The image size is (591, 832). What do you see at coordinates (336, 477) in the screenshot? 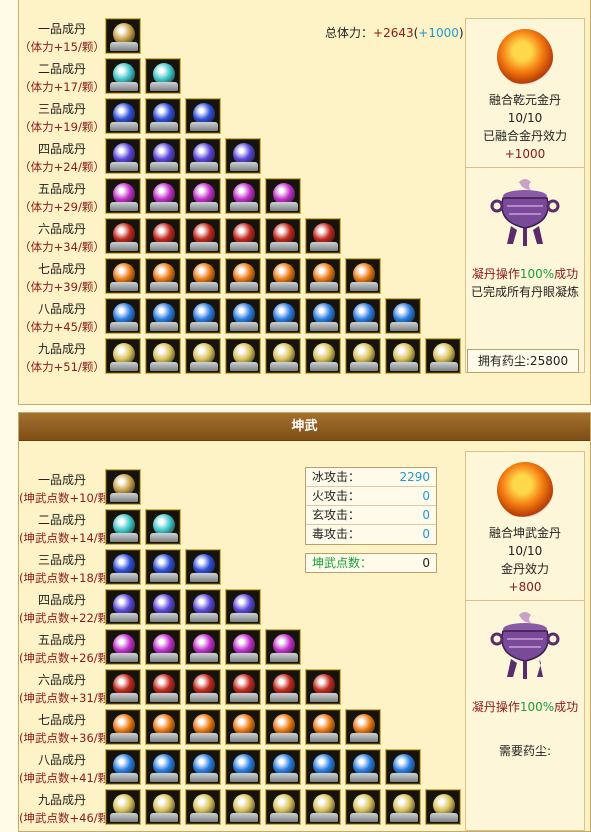
I see `stat-label: 冰攻击：` at bounding box center [336, 477].